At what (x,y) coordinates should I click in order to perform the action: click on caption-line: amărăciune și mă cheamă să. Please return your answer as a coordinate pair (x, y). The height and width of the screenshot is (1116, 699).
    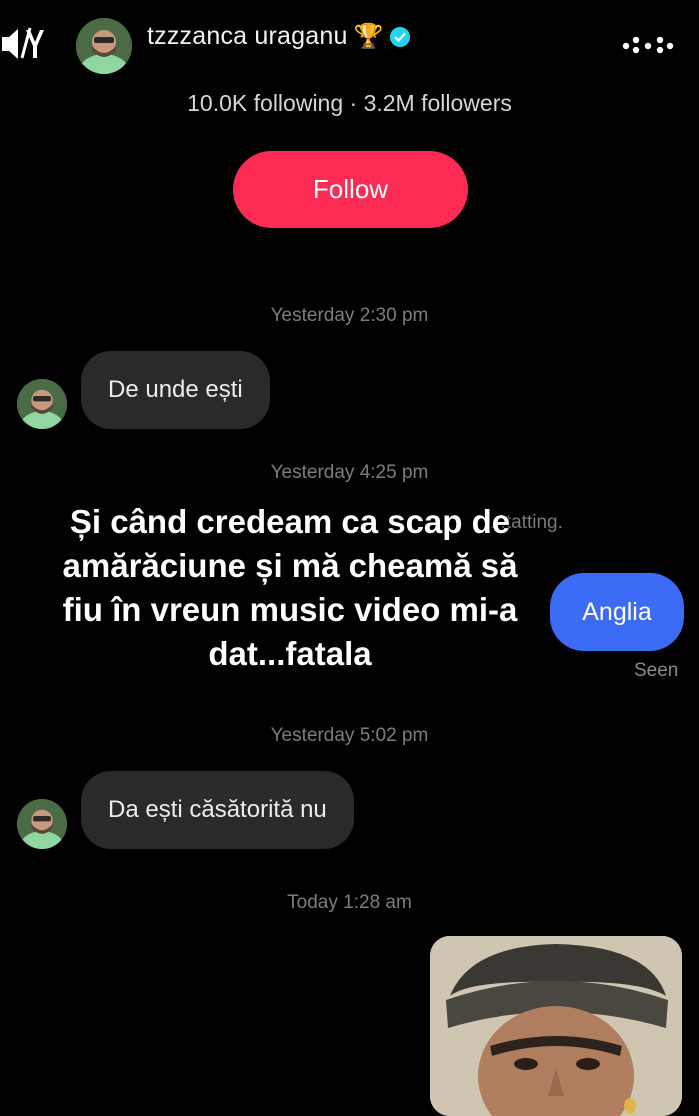
    Looking at the image, I should click on (290, 565).